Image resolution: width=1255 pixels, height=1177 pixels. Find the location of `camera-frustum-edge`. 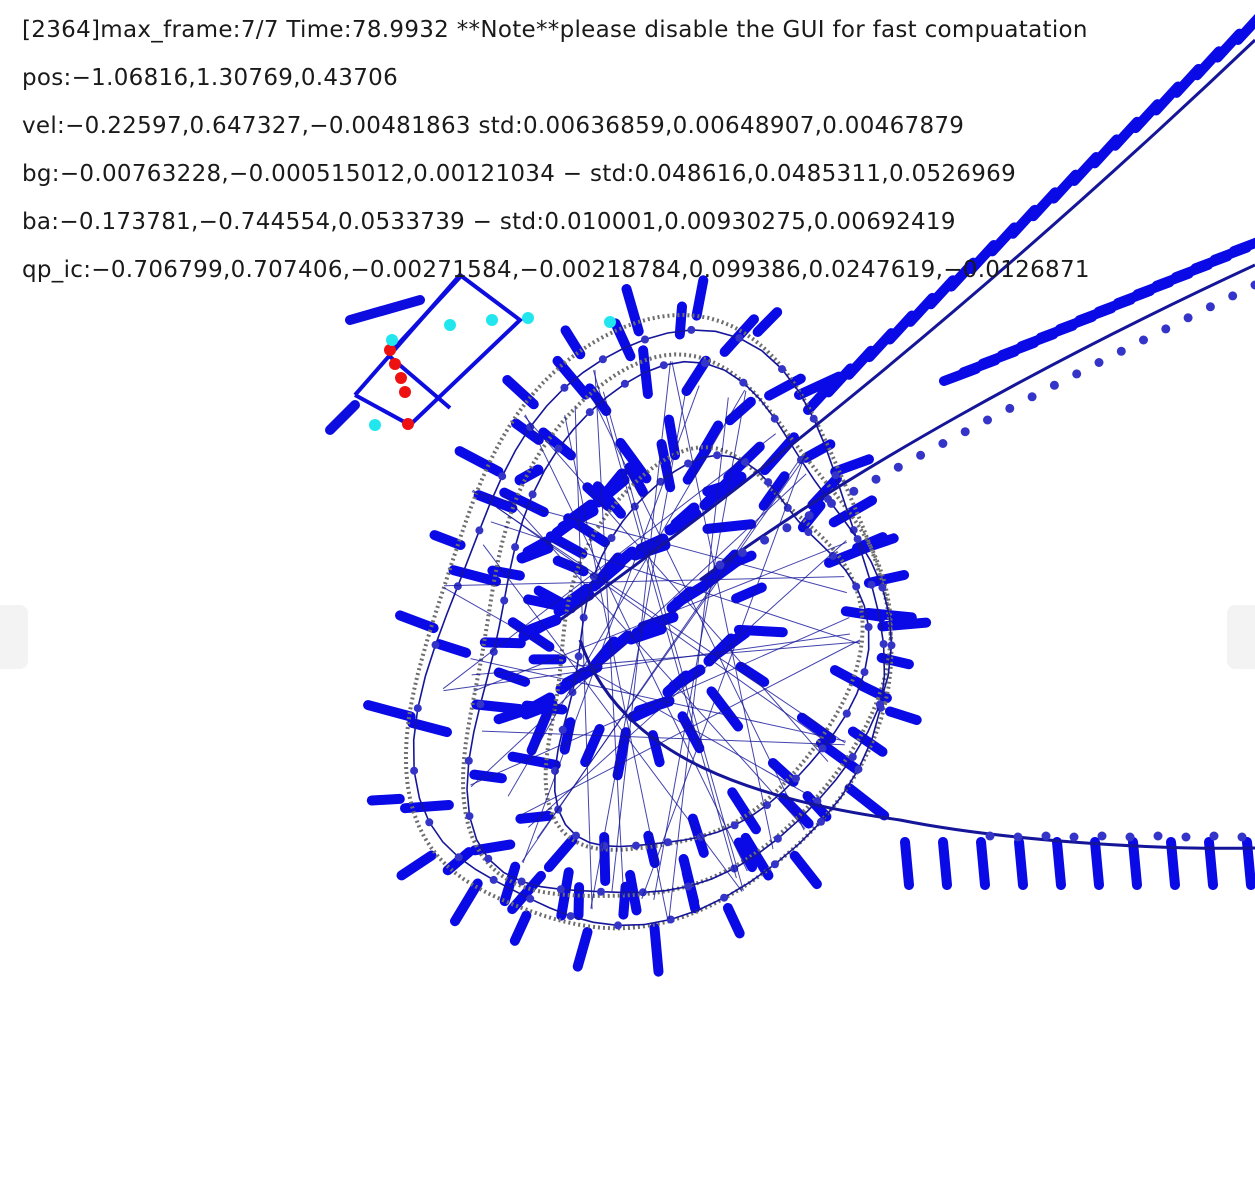

camera-frustum-edge is located at coordinates (385, 310).